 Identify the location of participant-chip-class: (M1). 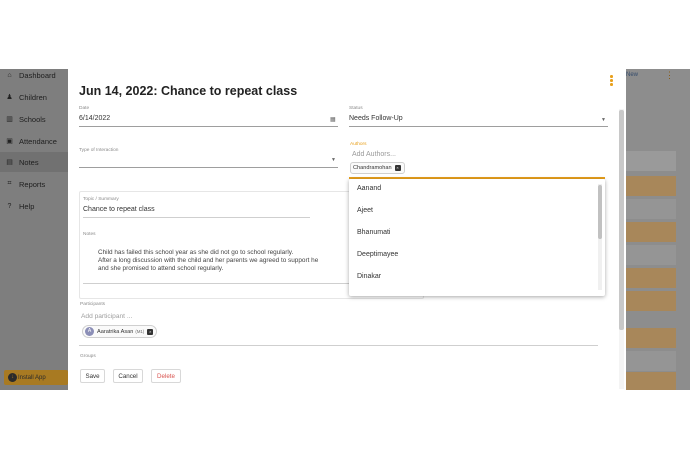
(140, 331).